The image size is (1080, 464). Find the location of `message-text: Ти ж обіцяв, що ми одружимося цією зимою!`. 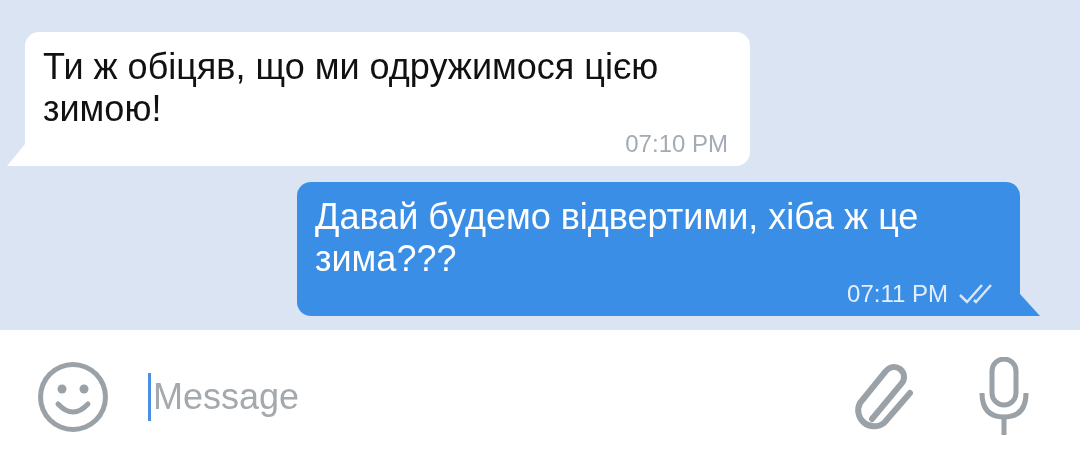

message-text: Ти ж обіцяв, що ми одружимося цією зимою! is located at coordinates (351, 88).